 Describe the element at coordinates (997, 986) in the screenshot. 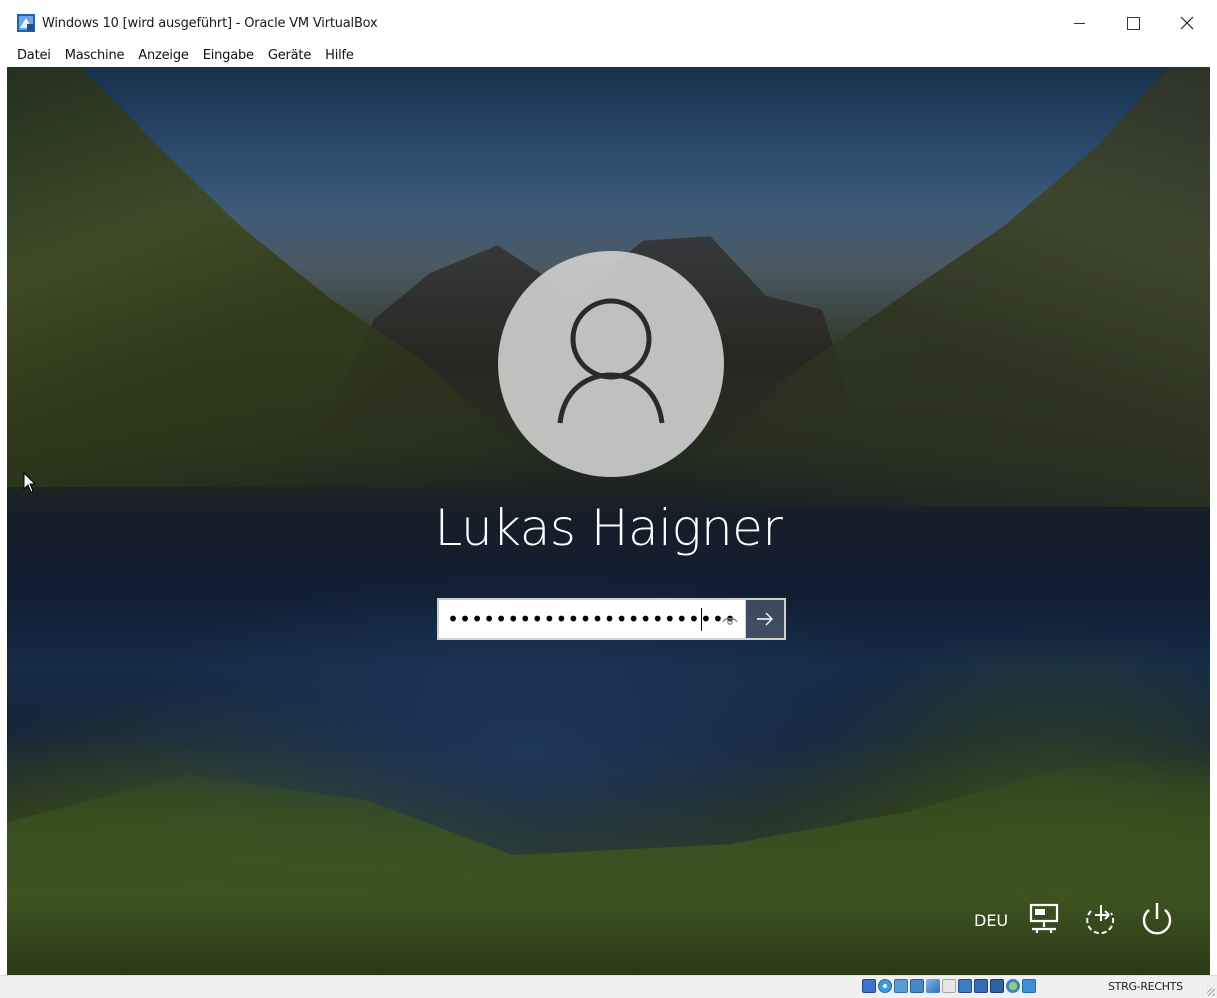

I see `cpu-icon` at that location.